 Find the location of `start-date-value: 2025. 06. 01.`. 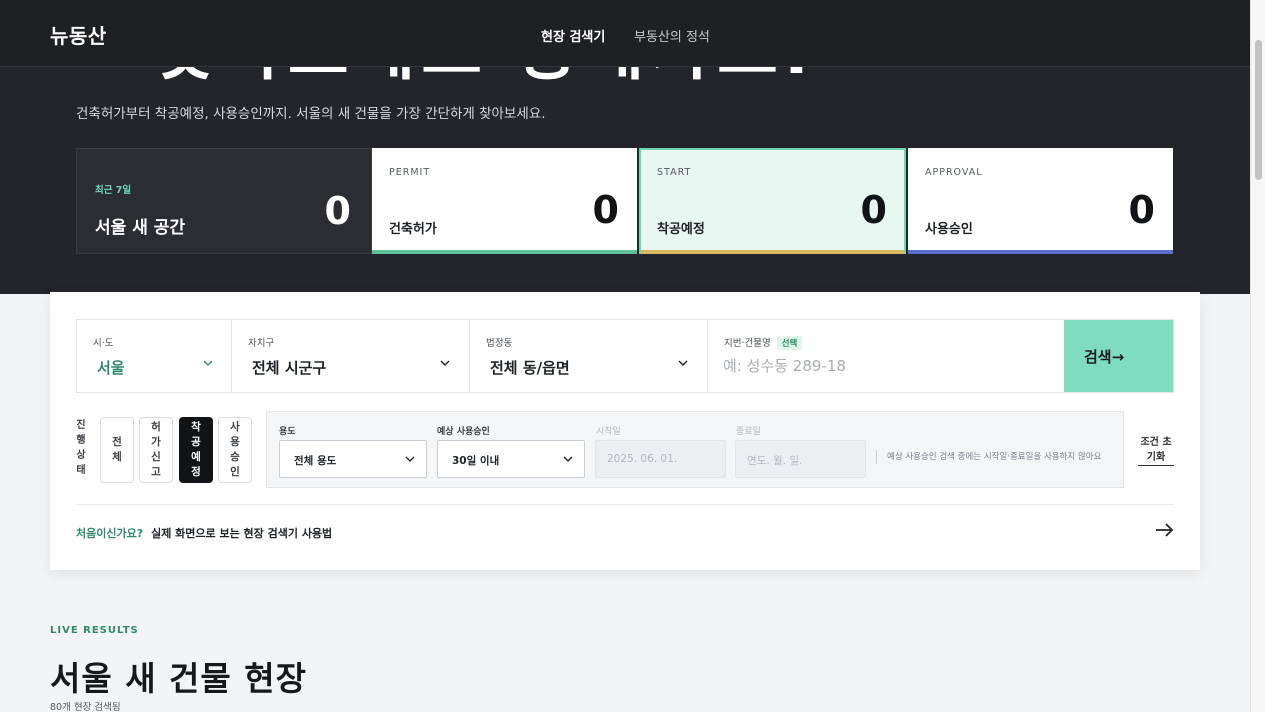

start-date-value: 2025. 06. 01. is located at coordinates (642, 459).